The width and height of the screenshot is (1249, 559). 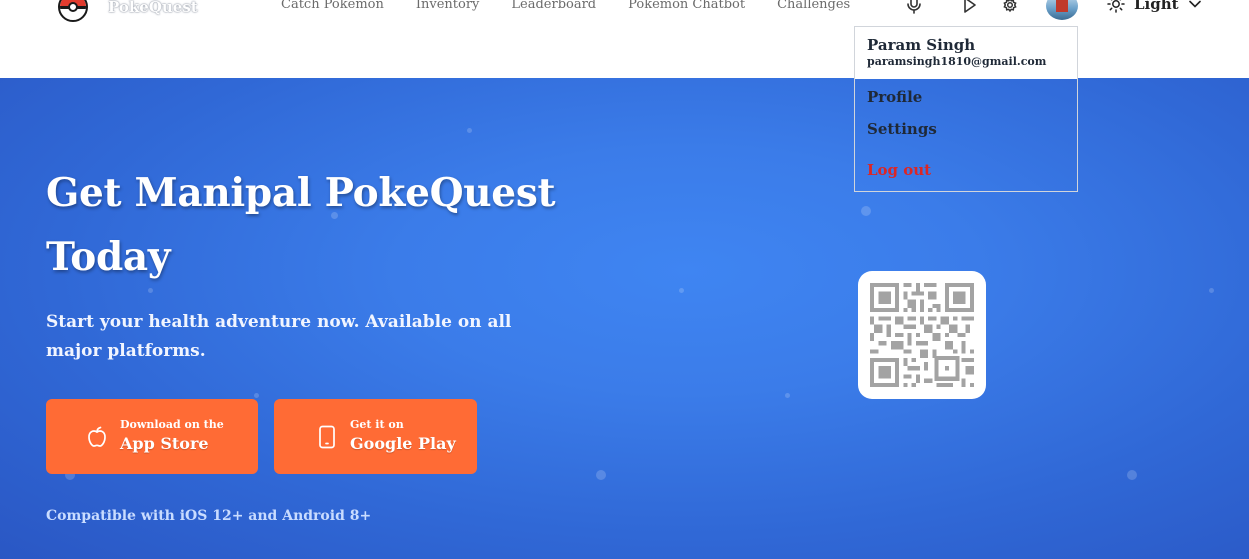 I want to click on menu-item-profile: Profile, so click(x=894, y=97).